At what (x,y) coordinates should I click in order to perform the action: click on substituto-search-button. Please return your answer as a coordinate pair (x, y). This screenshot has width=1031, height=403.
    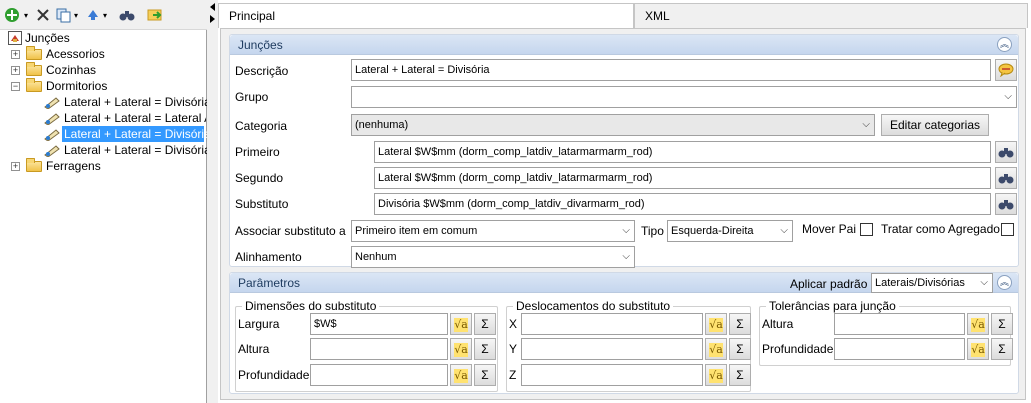
    Looking at the image, I should click on (1006, 204).